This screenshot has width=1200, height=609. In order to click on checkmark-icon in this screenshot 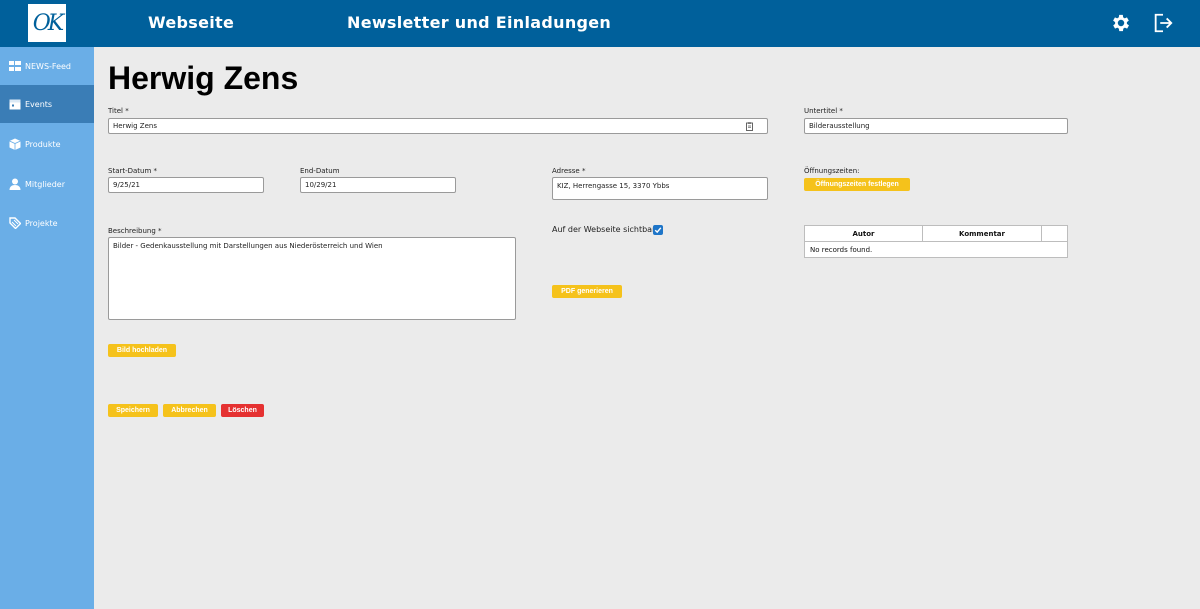, I will do `click(658, 230)`.